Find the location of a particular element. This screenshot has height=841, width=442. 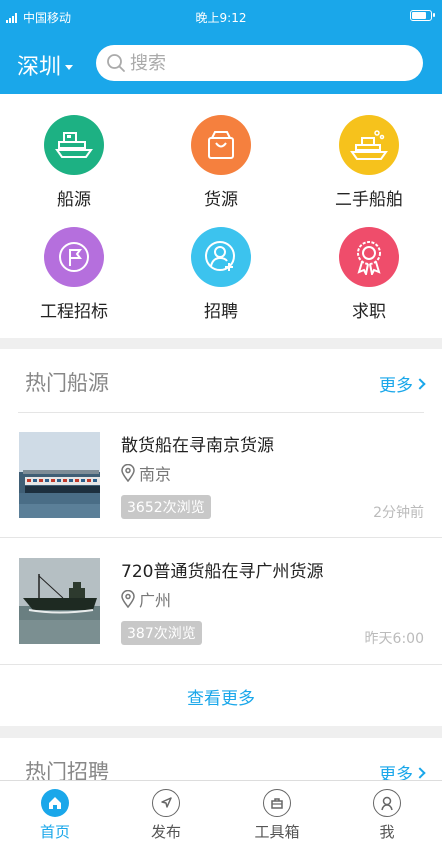

category-cargo-source: 货源 is located at coordinates (221, 162).